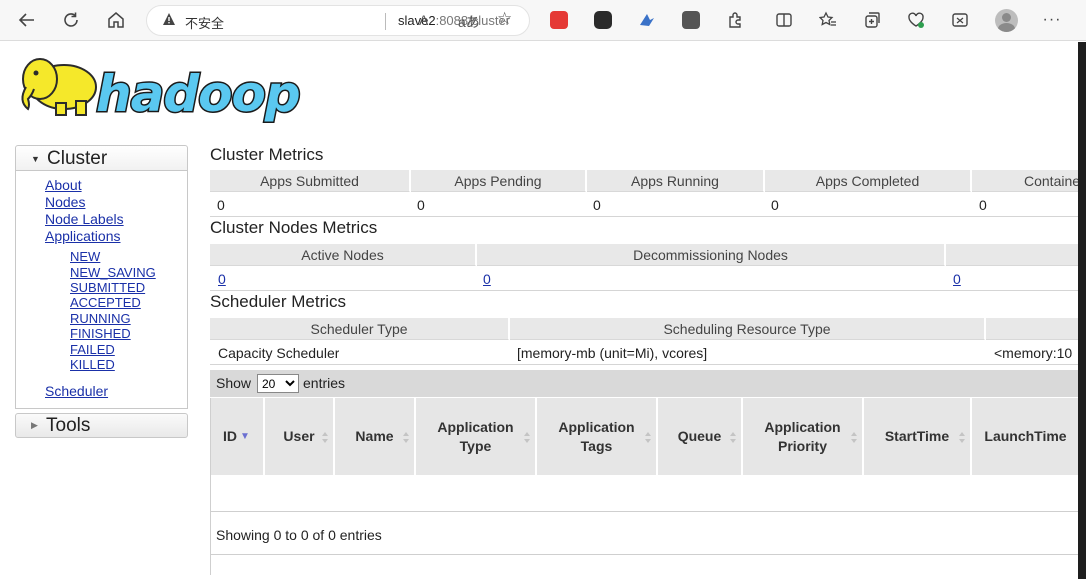  Describe the element at coordinates (279, 353) in the screenshot. I see `val-scheduler-type: Capacity Scheduler` at that location.